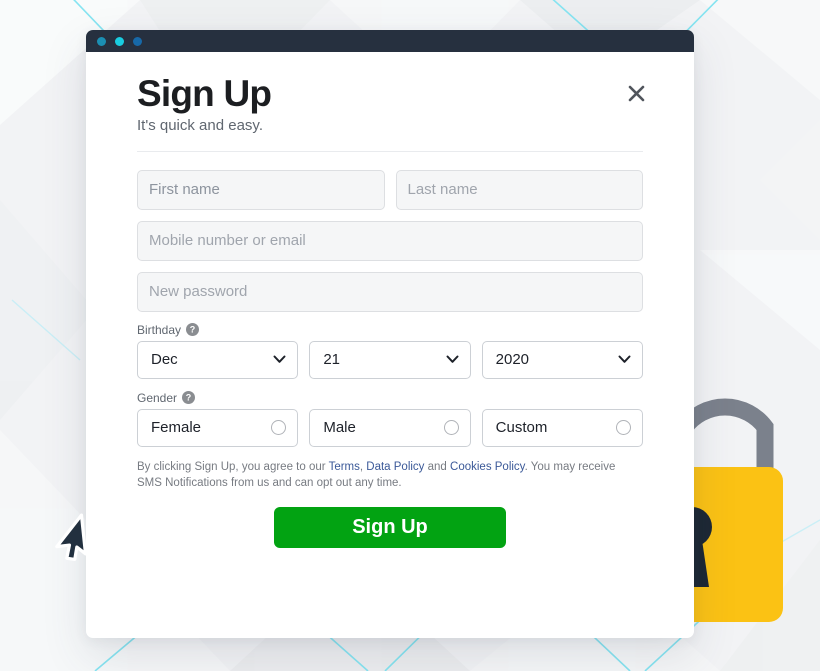  Describe the element at coordinates (562, 427) in the screenshot. I see `gender-option-custom: Custom` at that location.